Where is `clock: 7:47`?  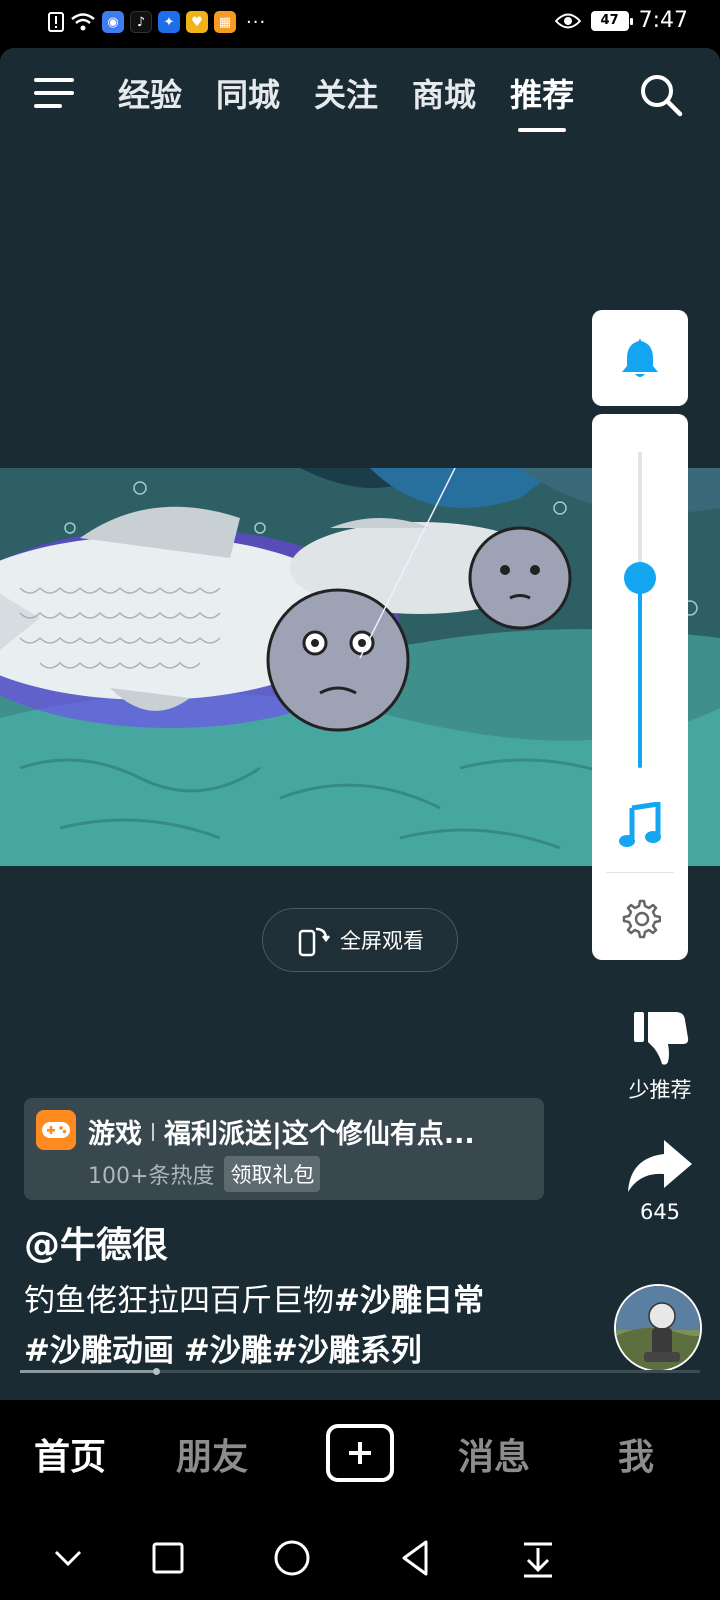 clock: 7:47 is located at coordinates (663, 20).